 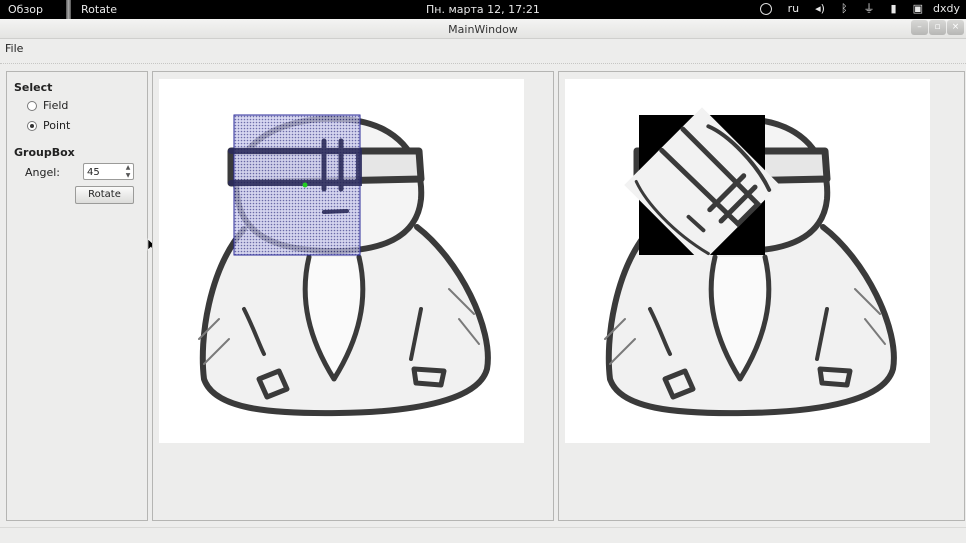 What do you see at coordinates (33, 87) in the screenshot?
I see `select-group-title: Select` at bounding box center [33, 87].